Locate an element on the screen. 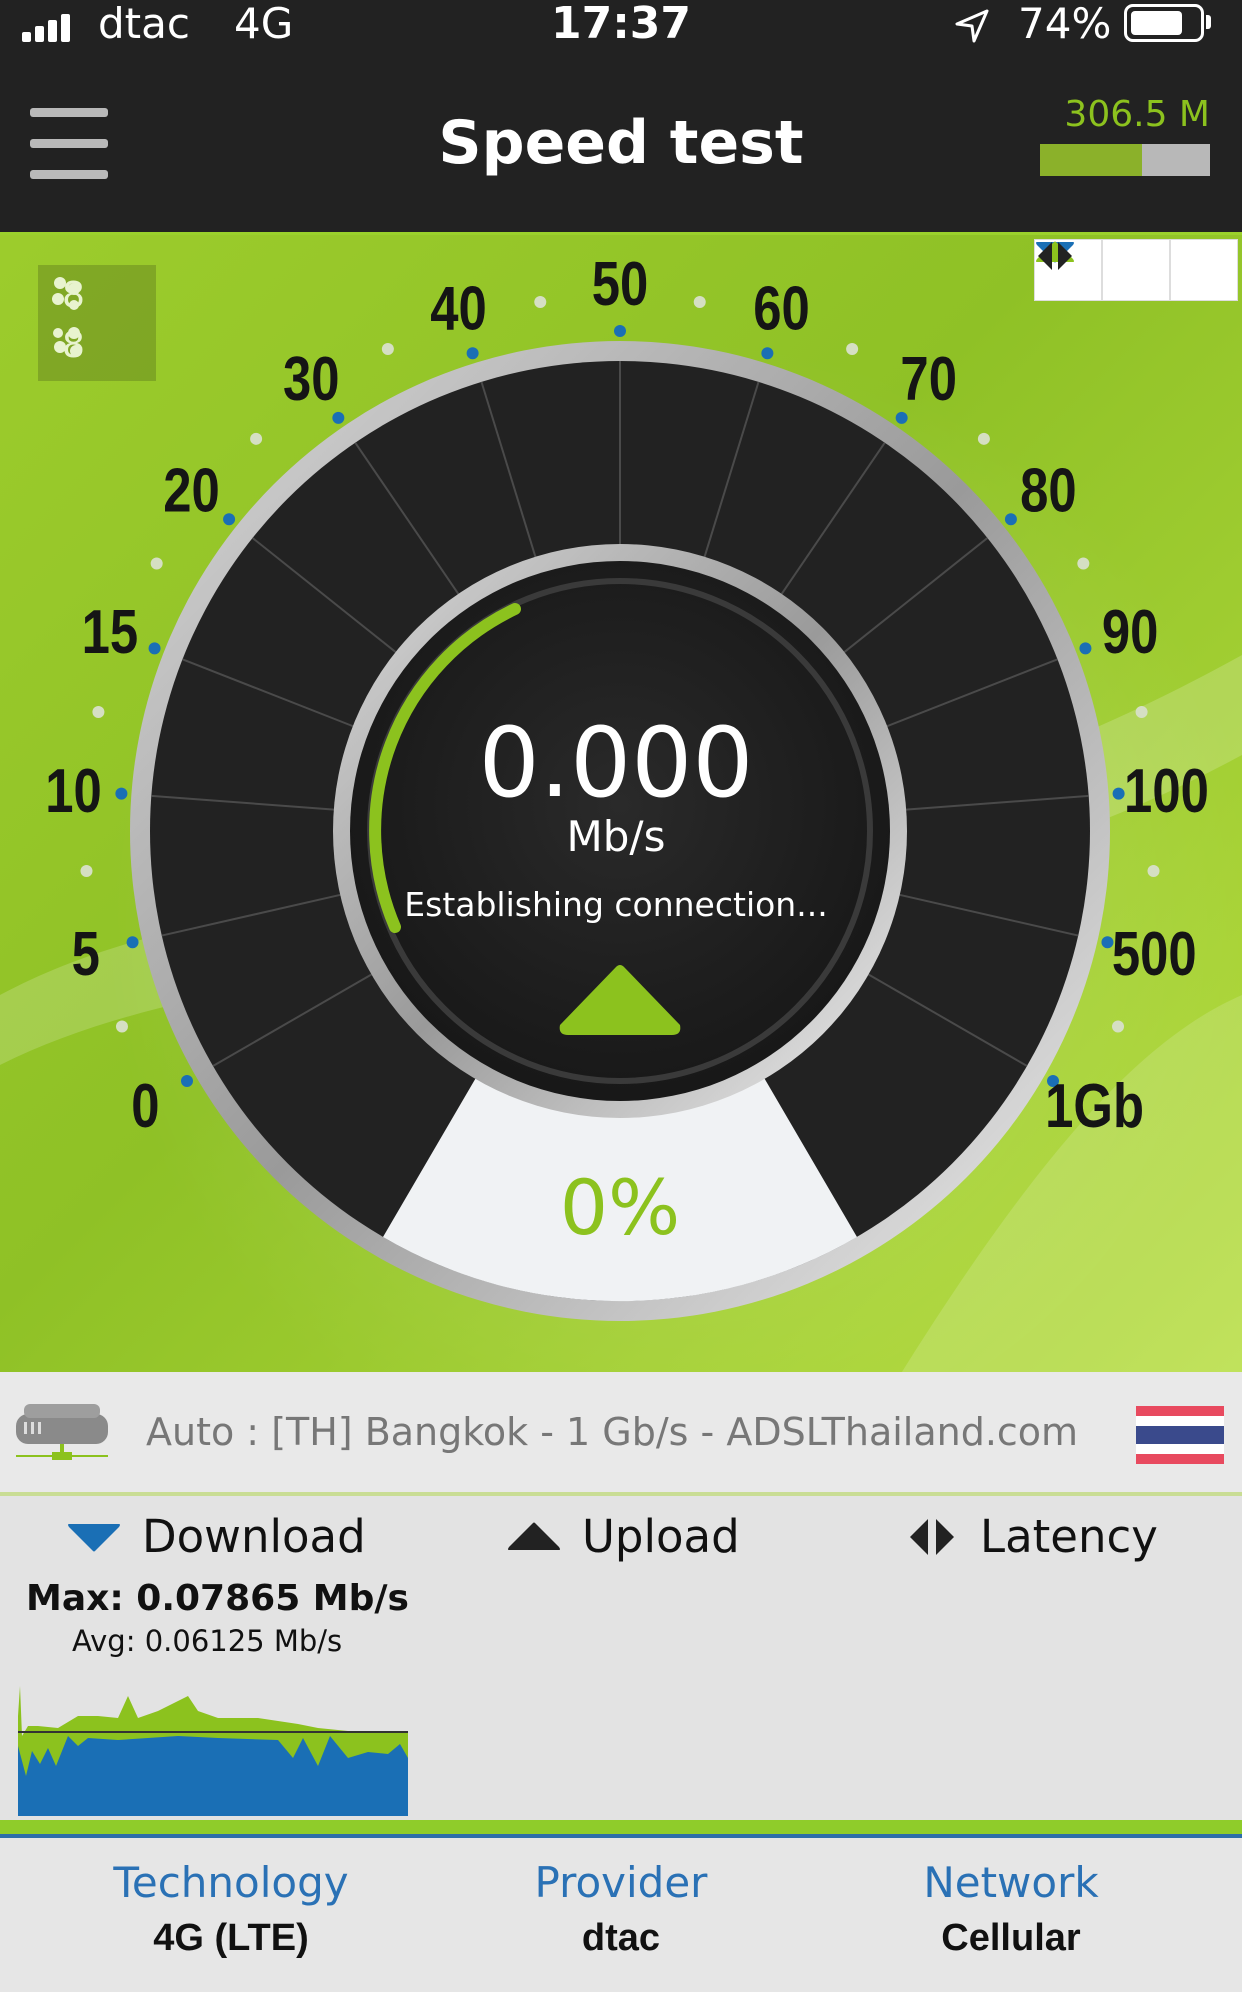 This screenshot has width=1242, height=1992. location-arrow-icon is located at coordinates (972, 28).